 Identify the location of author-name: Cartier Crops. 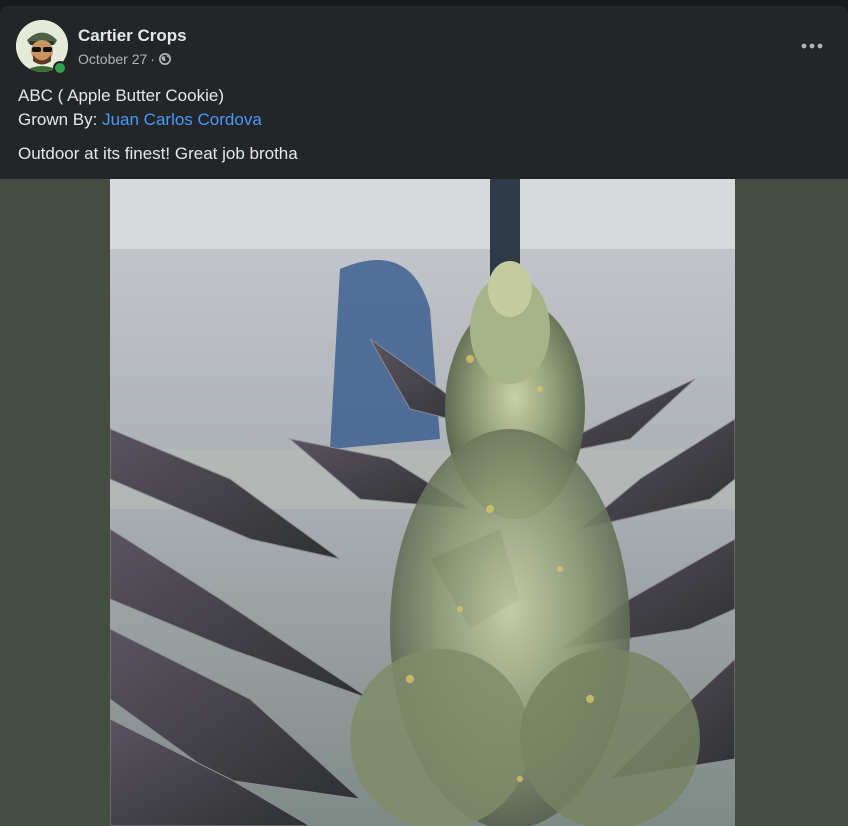
(132, 35).